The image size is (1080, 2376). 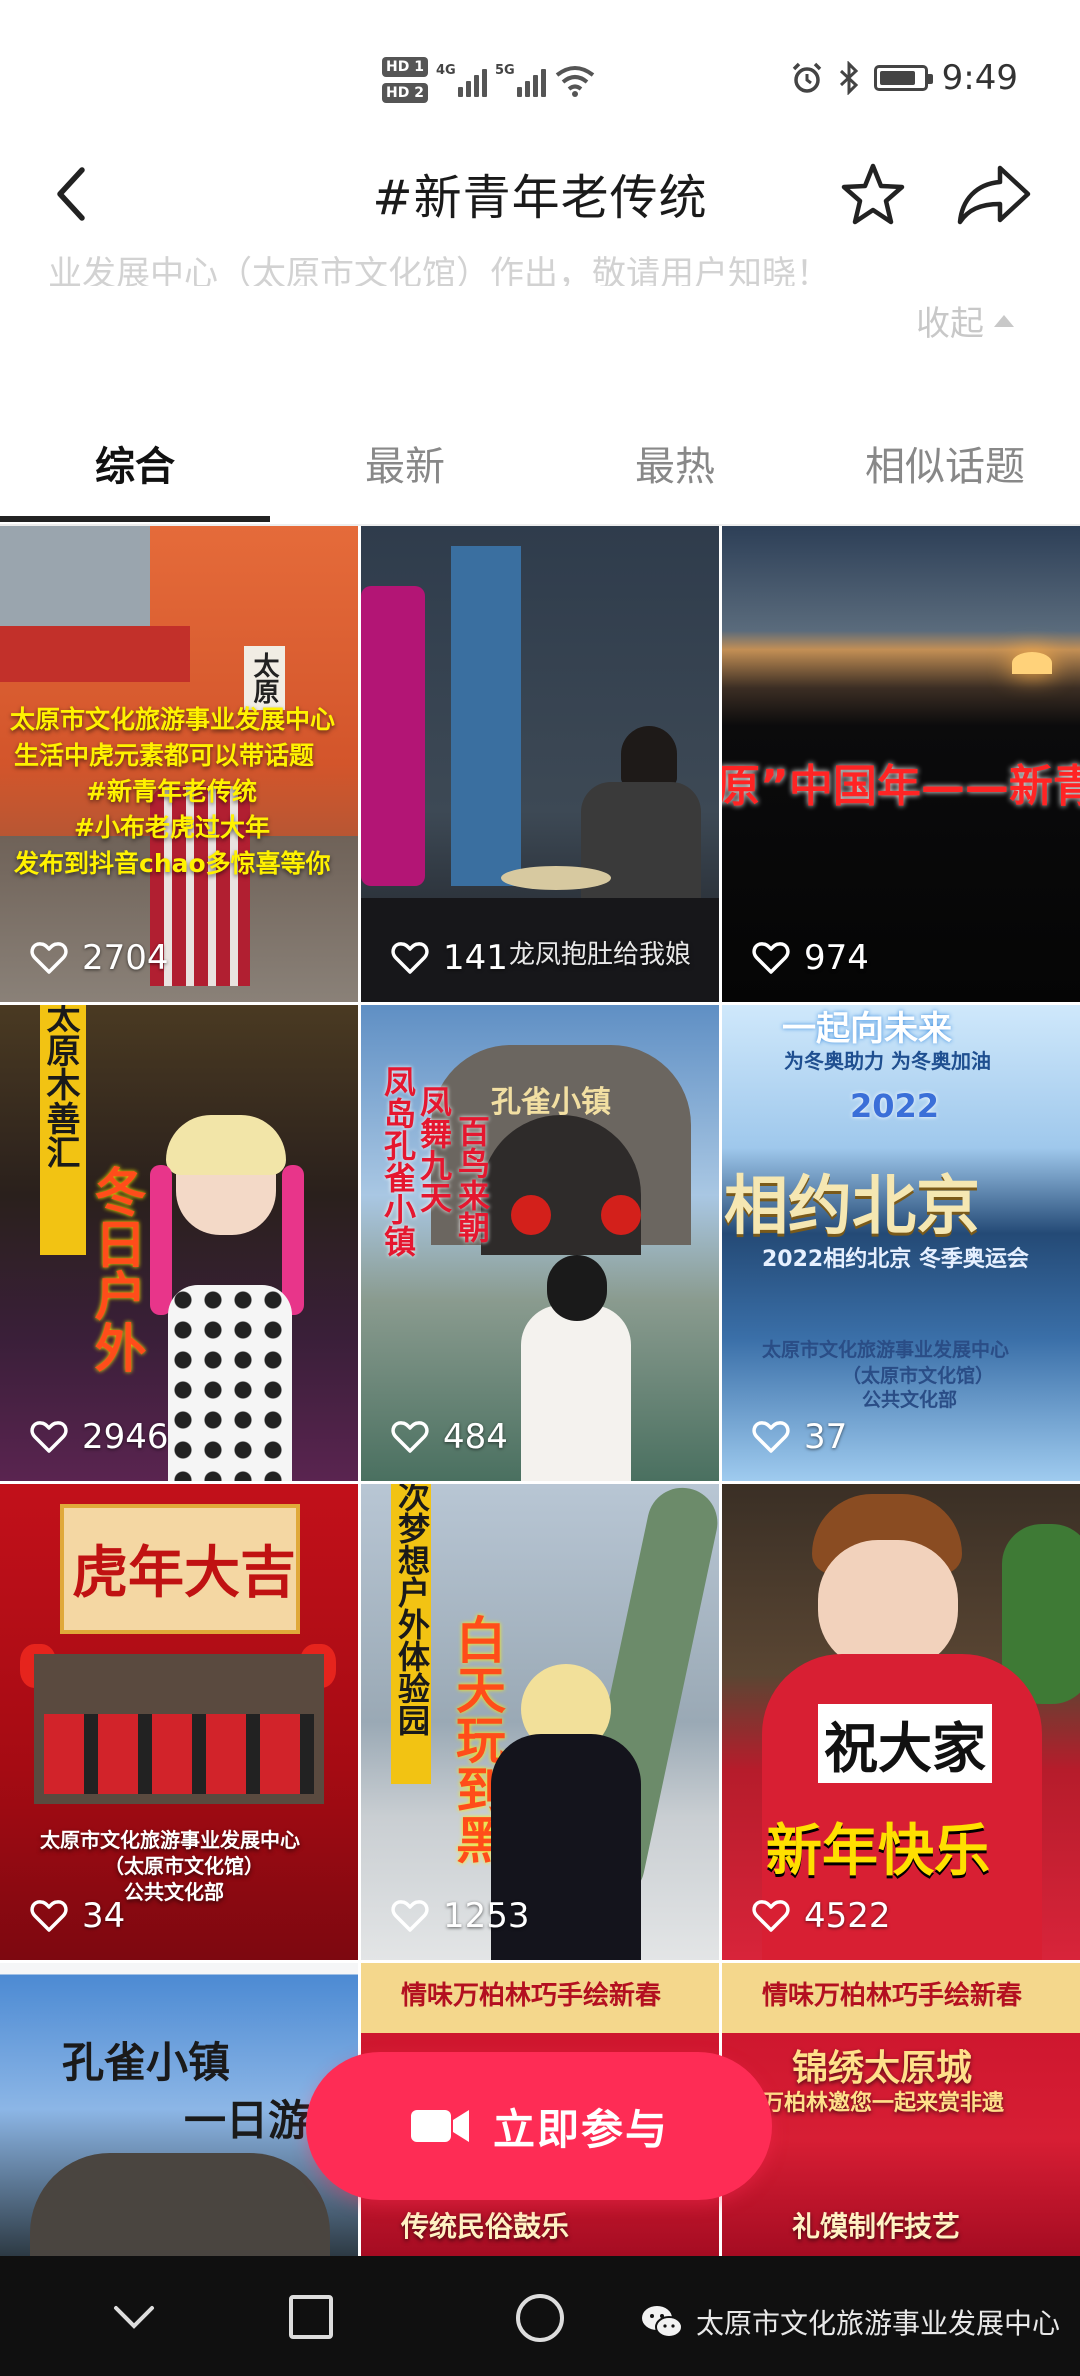 What do you see at coordinates (897, 78) in the screenshot?
I see `battery-level` at bounding box center [897, 78].